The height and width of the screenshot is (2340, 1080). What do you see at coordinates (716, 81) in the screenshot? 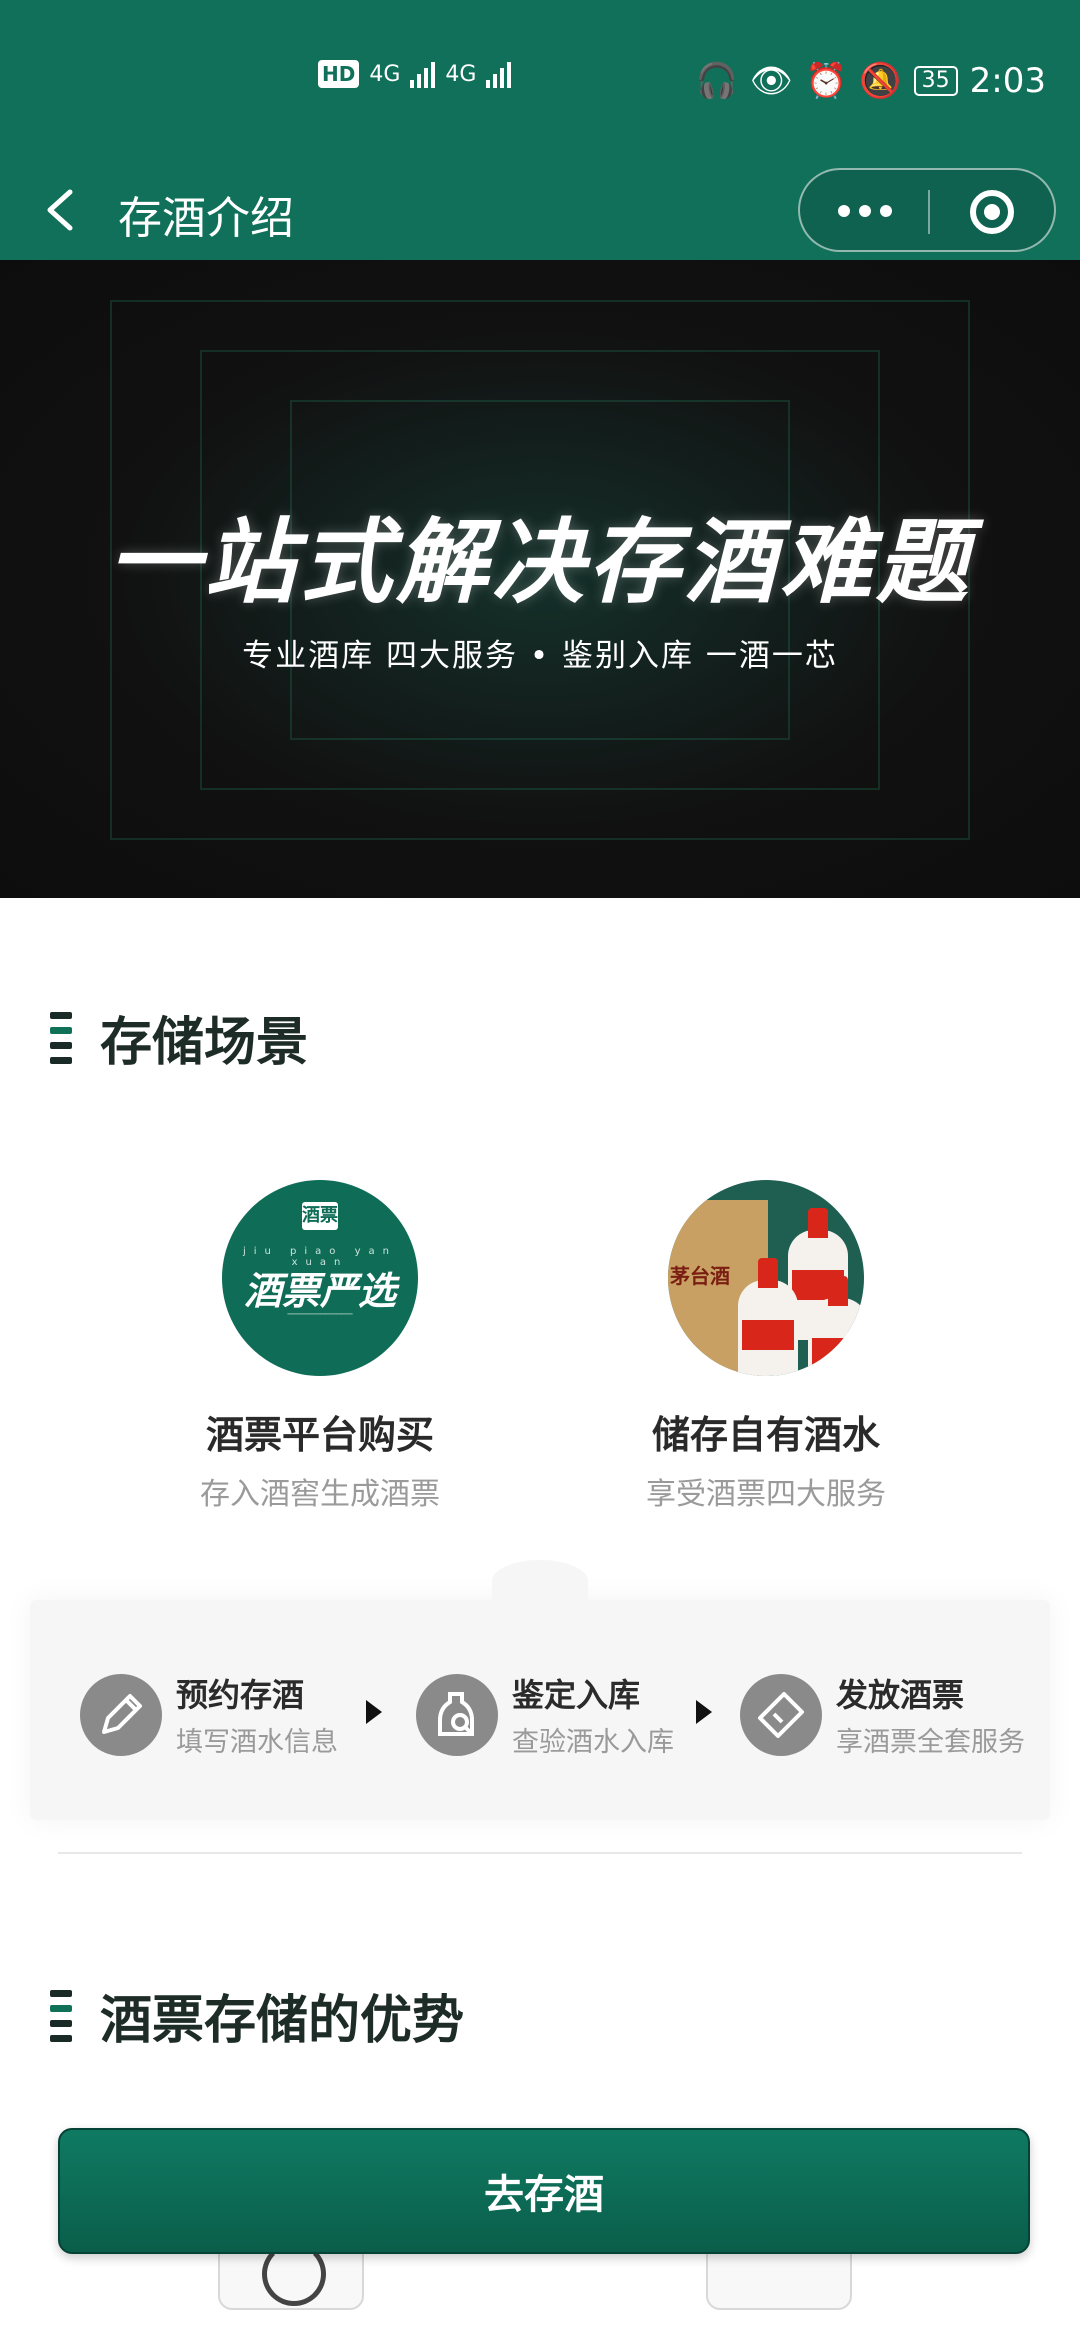
I see `headphone-icon: 🎧` at bounding box center [716, 81].